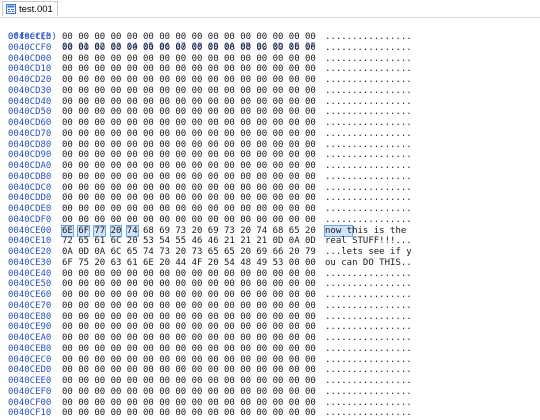 This screenshot has width=540, height=420. I want to click on byte-cell: 21, so click(245, 241).